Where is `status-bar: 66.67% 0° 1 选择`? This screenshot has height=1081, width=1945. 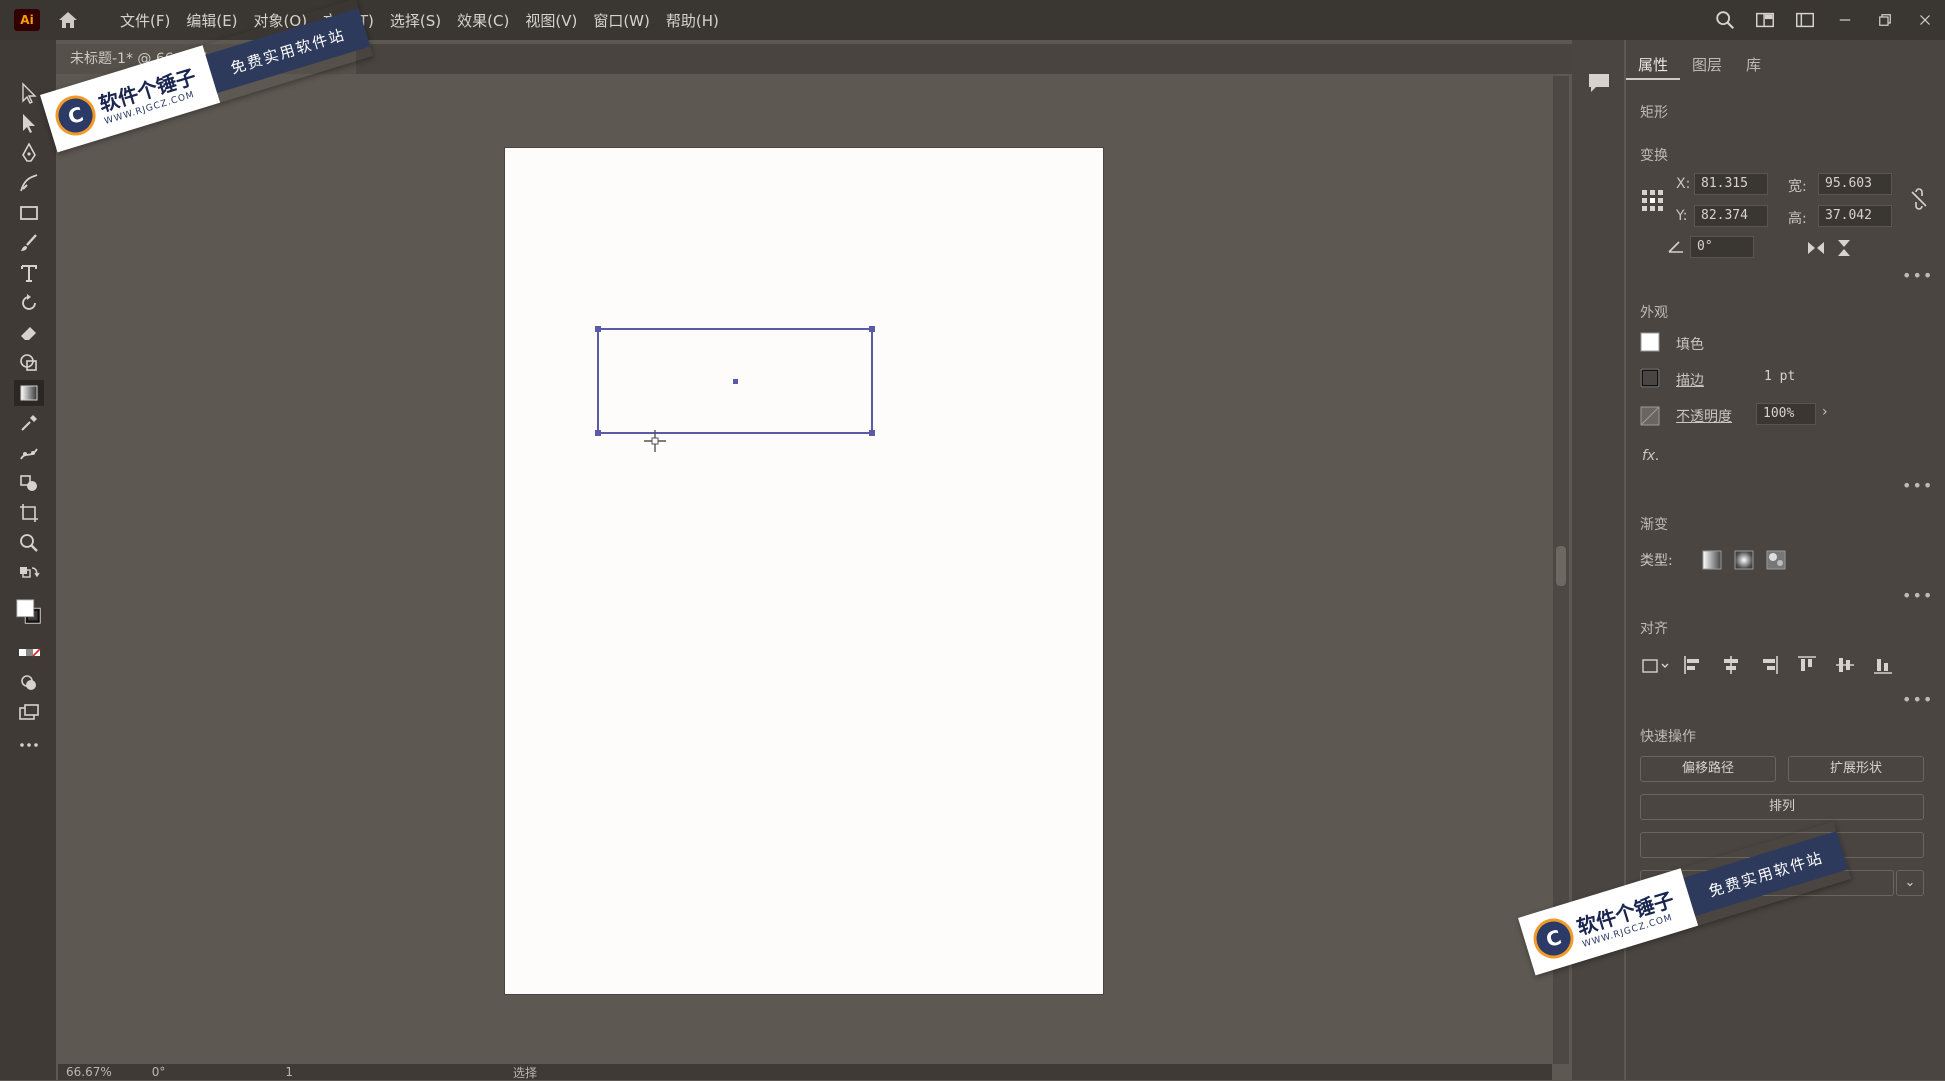 status-bar: 66.67% 0° 1 选择 is located at coordinates (805, 1072).